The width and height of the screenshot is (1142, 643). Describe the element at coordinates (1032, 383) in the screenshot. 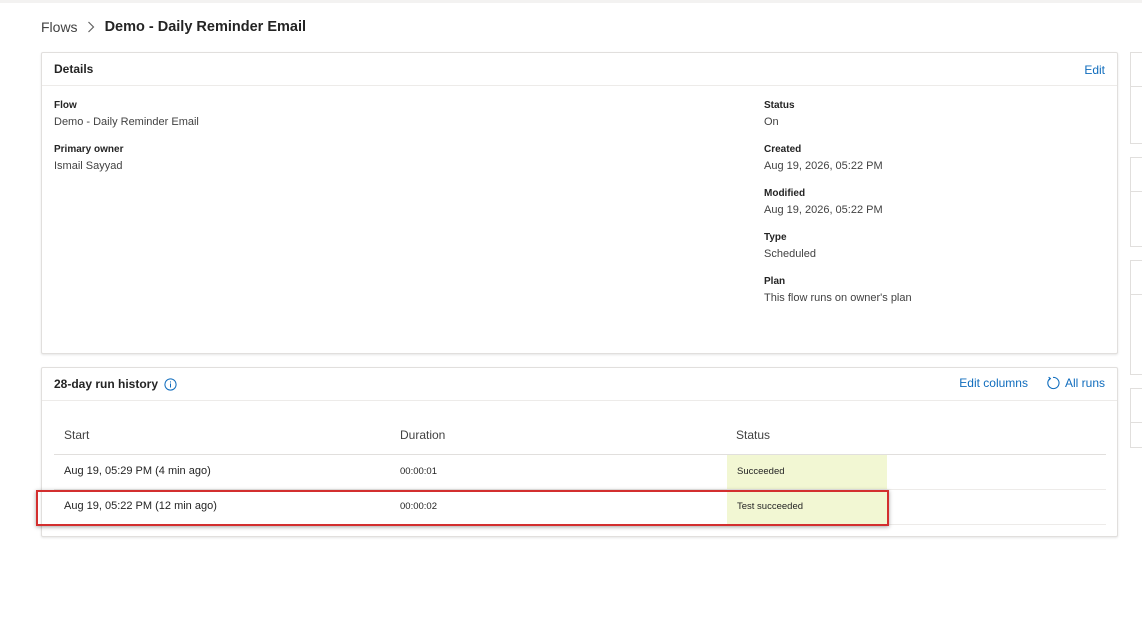

I see `run-history-actions: Edit columns All runs` at that location.